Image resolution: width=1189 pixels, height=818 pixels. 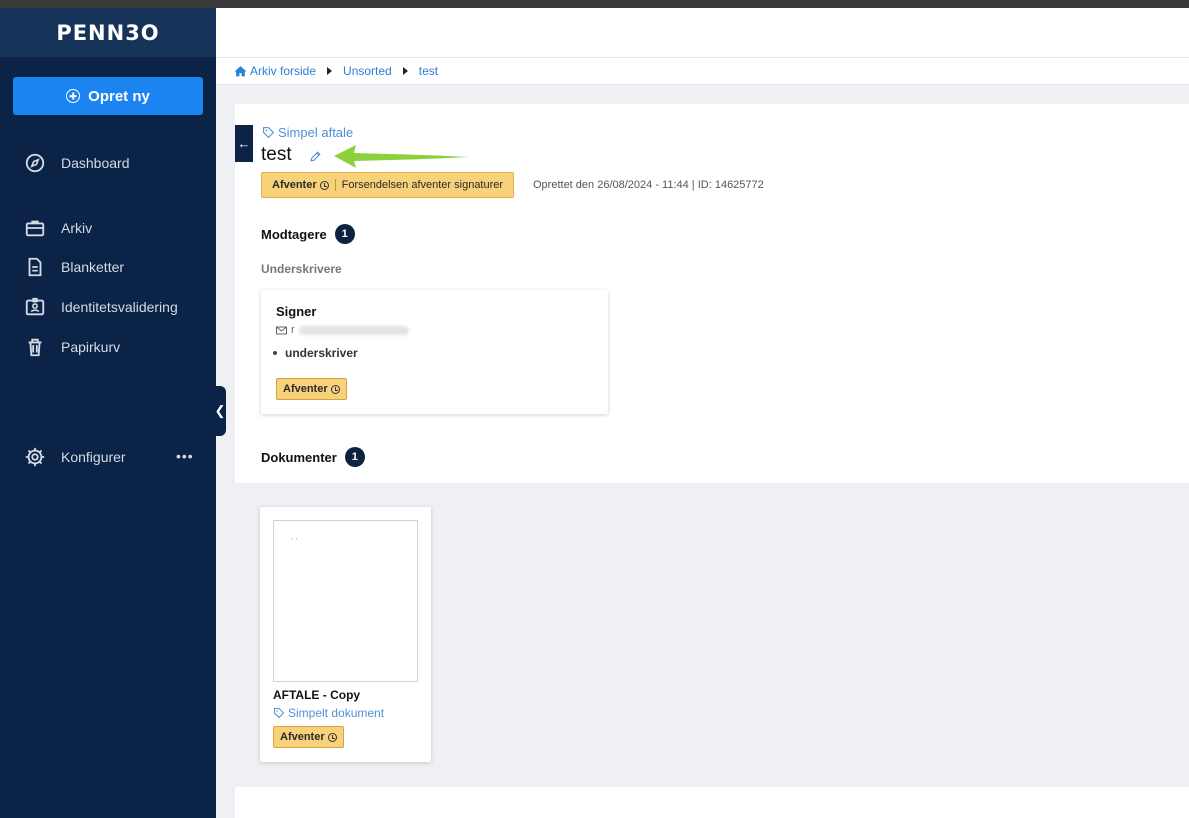 I want to click on sidebar-item-label: Arkiv, so click(x=77, y=228).